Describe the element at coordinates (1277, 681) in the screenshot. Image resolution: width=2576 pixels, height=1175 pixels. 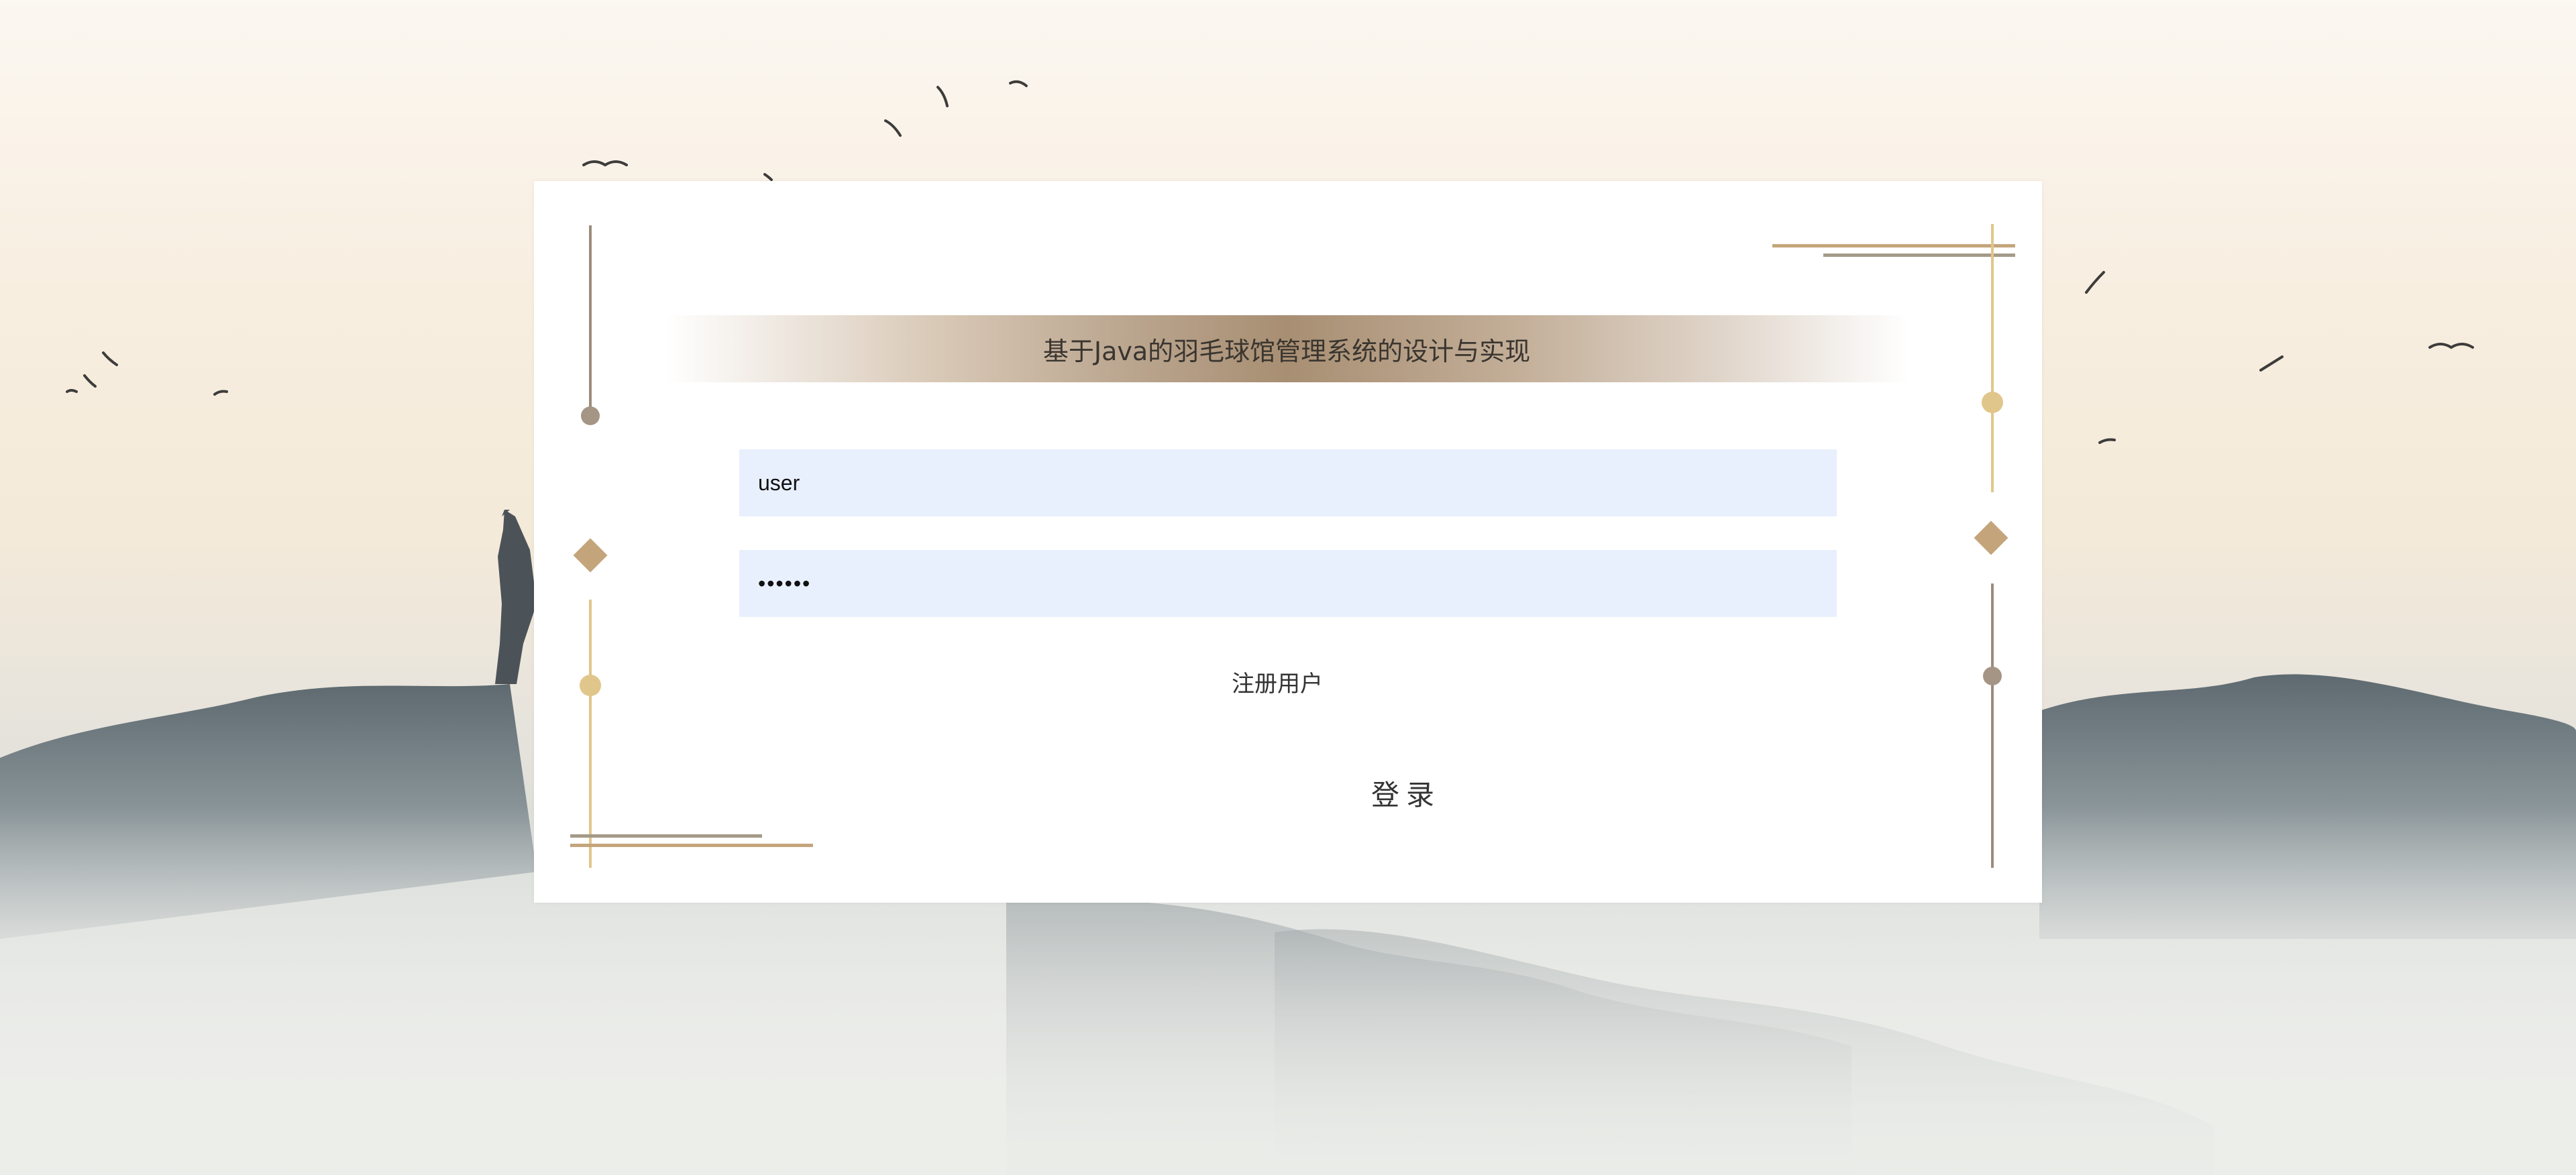
I see `register-user-link: 注册用户` at that location.